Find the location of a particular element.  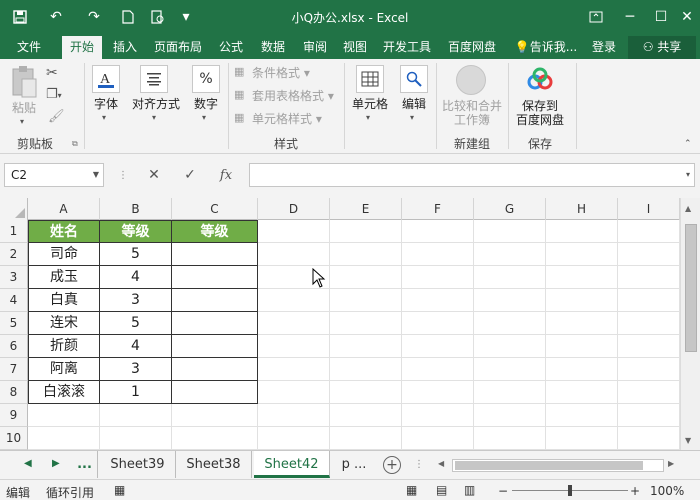

cell-d9 is located at coordinates (294, 415).